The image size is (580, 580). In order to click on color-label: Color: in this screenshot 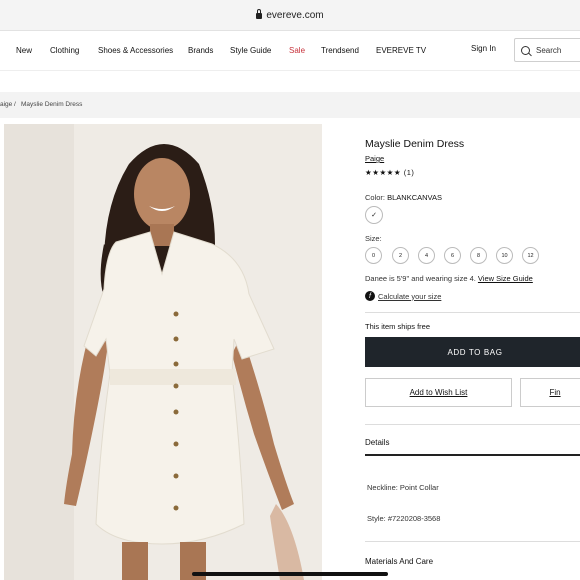, I will do `click(375, 197)`.